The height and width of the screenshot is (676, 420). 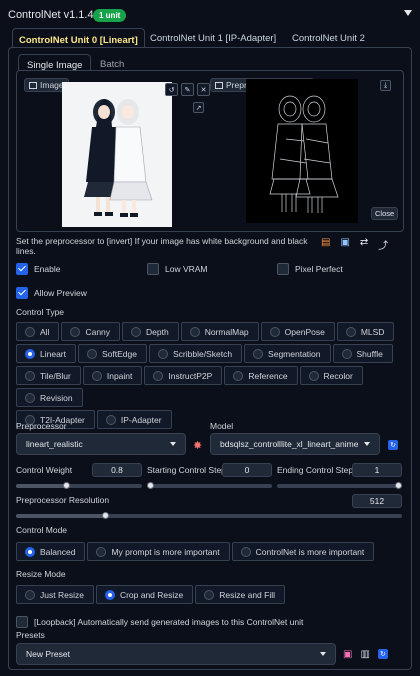 I want to click on start-step-label: Starting Control Step, so click(x=186, y=470).